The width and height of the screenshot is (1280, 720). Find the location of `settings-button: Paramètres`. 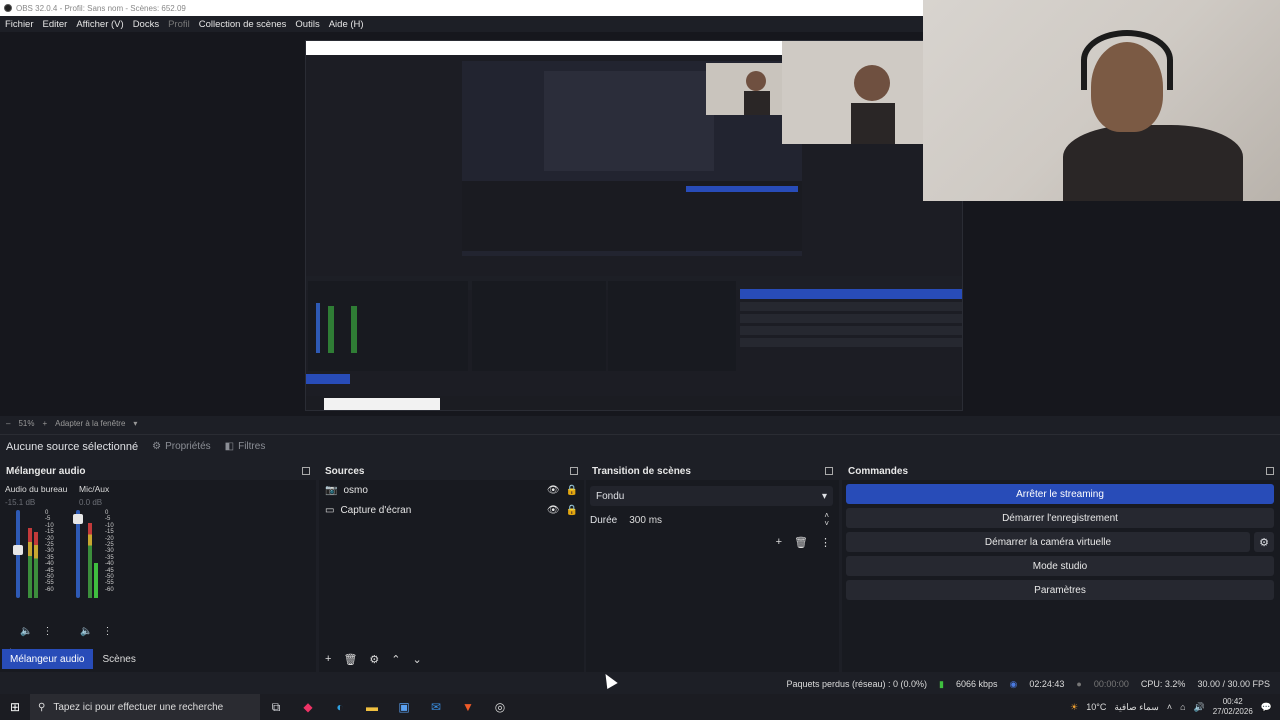

settings-button: Paramètres is located at coordinates (1060, 590).